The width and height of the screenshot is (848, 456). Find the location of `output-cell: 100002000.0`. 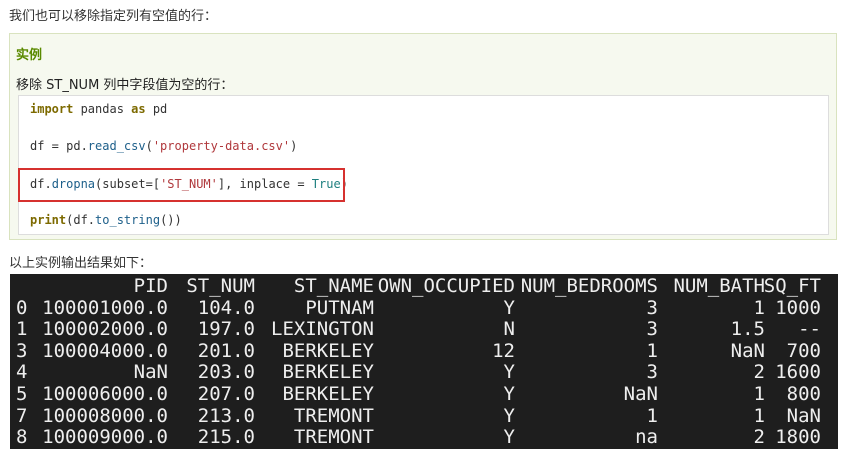

output-cell: 100002000.0 is located at coordinates (105, 329).